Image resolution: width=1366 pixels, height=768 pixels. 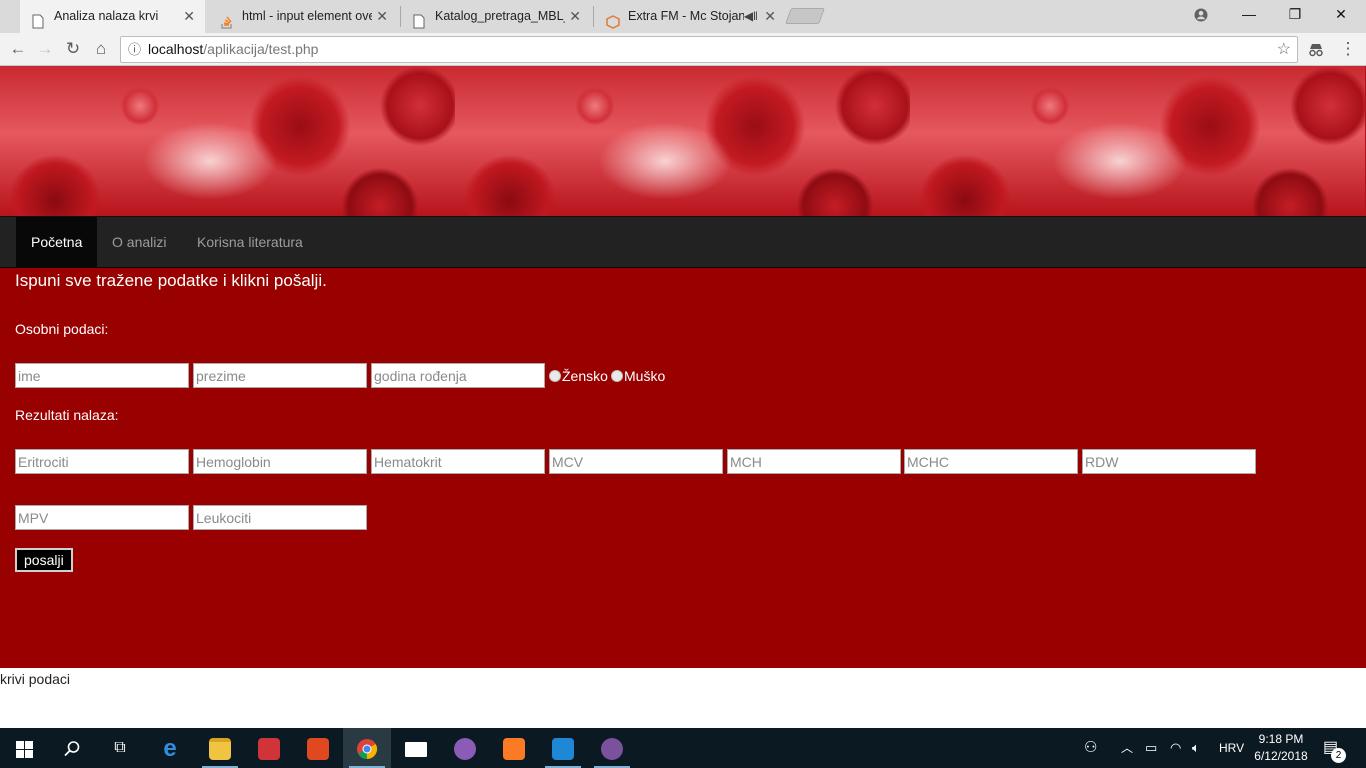 What do you see at coordinates (102, 517) in the screenshot?
I see `mpv-input` at bounding box center [102, 517].